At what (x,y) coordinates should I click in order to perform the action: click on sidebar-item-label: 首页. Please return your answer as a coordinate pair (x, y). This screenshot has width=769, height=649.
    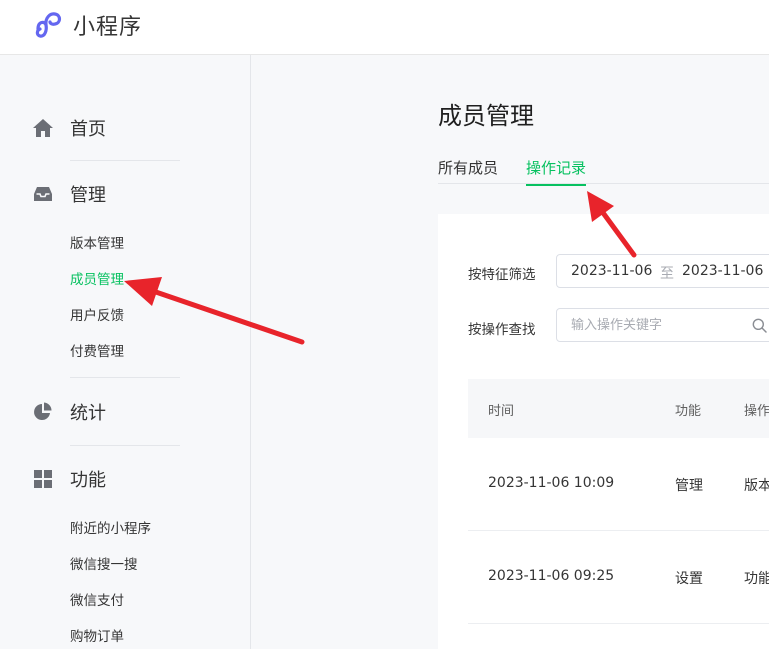
    Looking at the image, I should click on (88, 129).